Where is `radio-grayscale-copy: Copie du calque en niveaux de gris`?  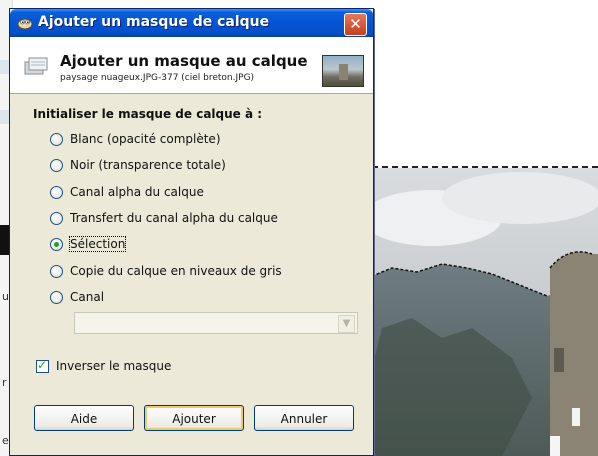
radio-grayscale-copy: Copie du calque en niveaux de gris is located at coordinates (166, 271).